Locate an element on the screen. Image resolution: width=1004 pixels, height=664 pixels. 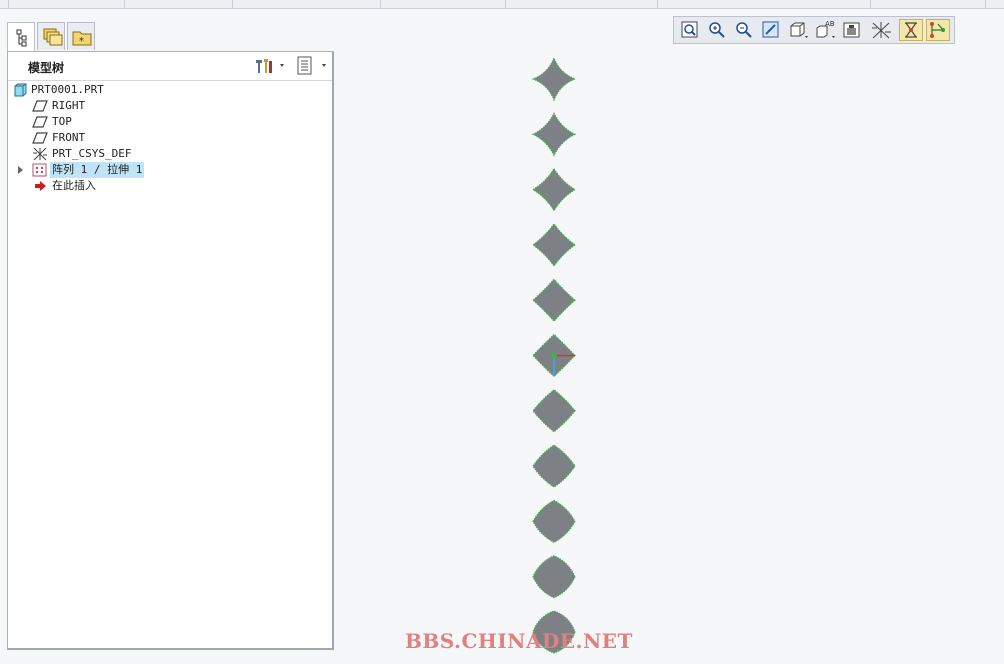
model-tree-tab is located at coordinates (21, 37).